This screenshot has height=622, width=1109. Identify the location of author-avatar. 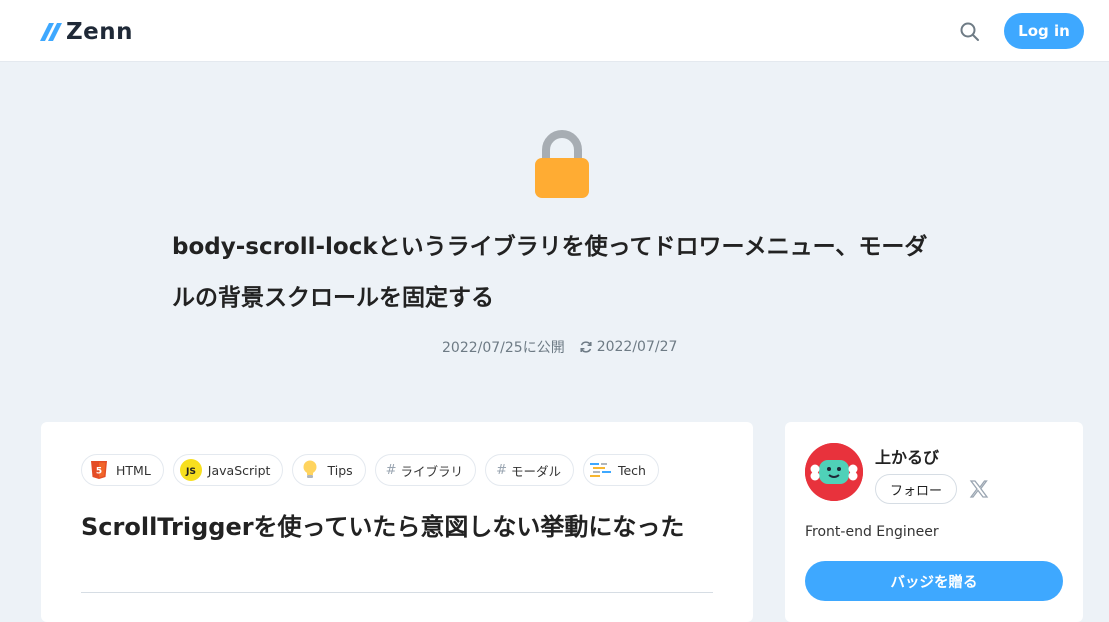
(834, 472).